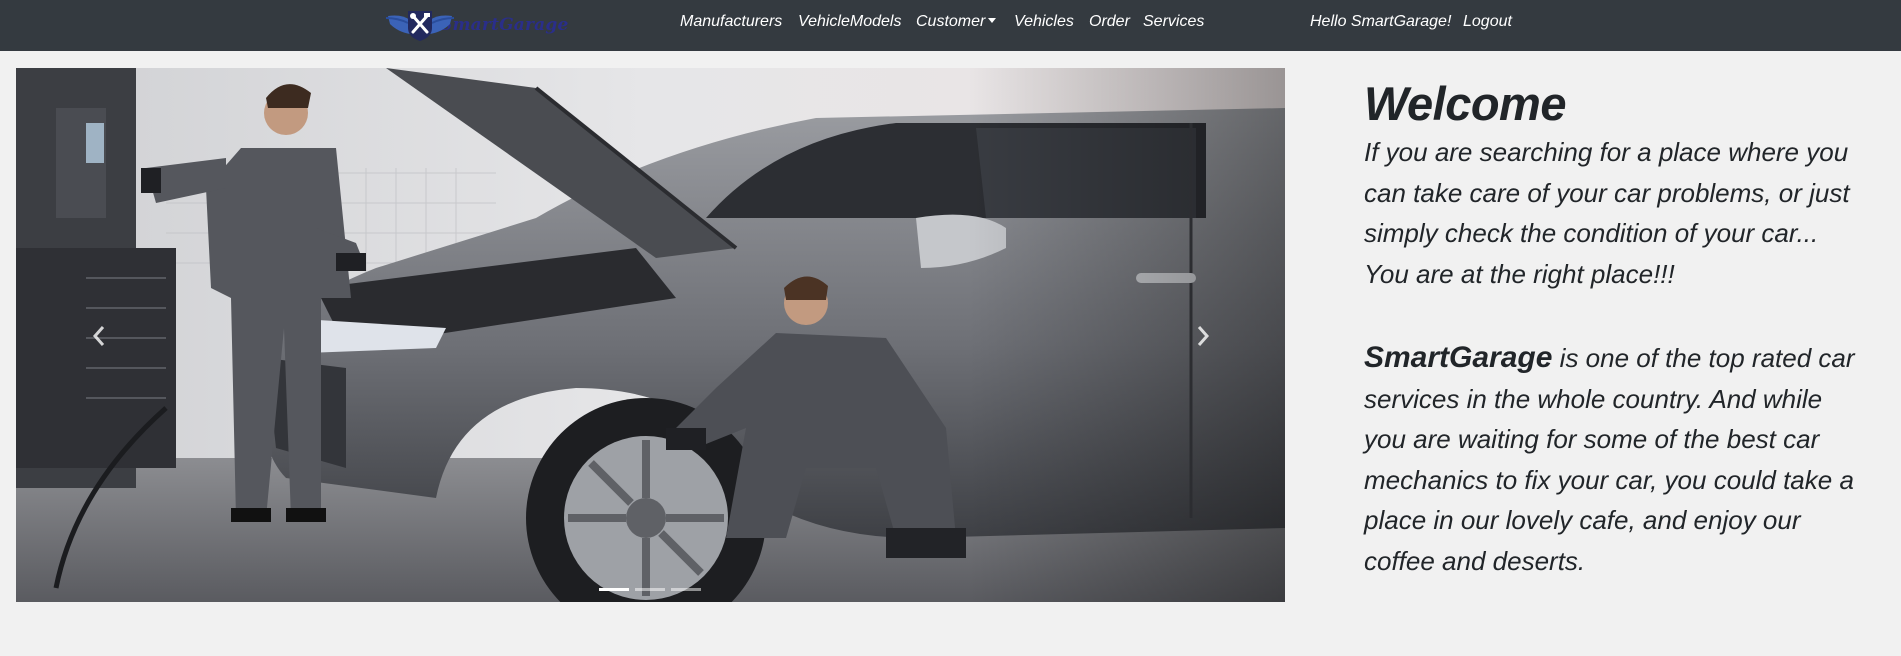  Describe the element at coordinates (504, 25) in the screenshot. I see `brand-name: SmartGarage` at that location.